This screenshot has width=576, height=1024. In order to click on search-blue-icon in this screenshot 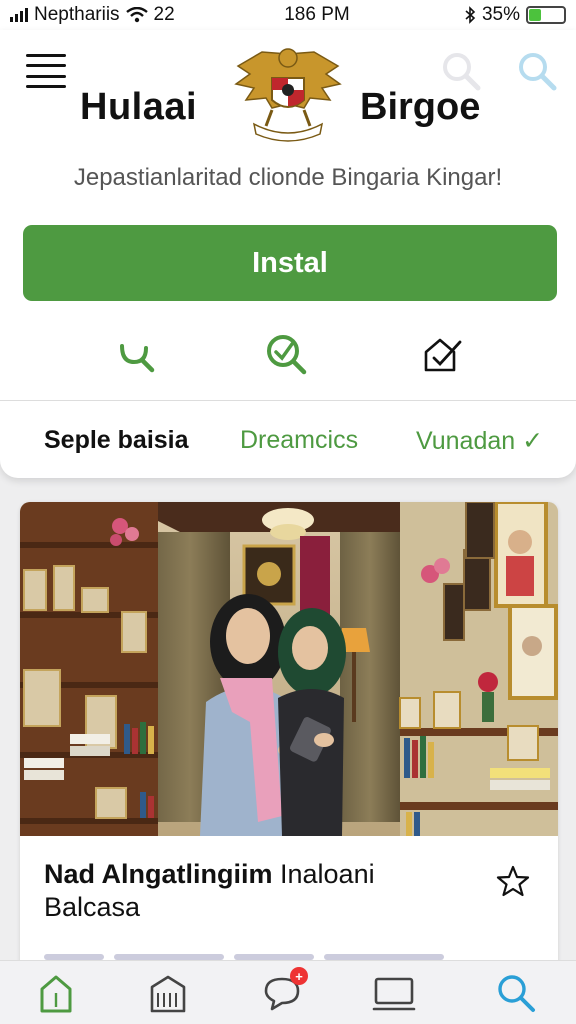, I will do `click(537, 71)`.